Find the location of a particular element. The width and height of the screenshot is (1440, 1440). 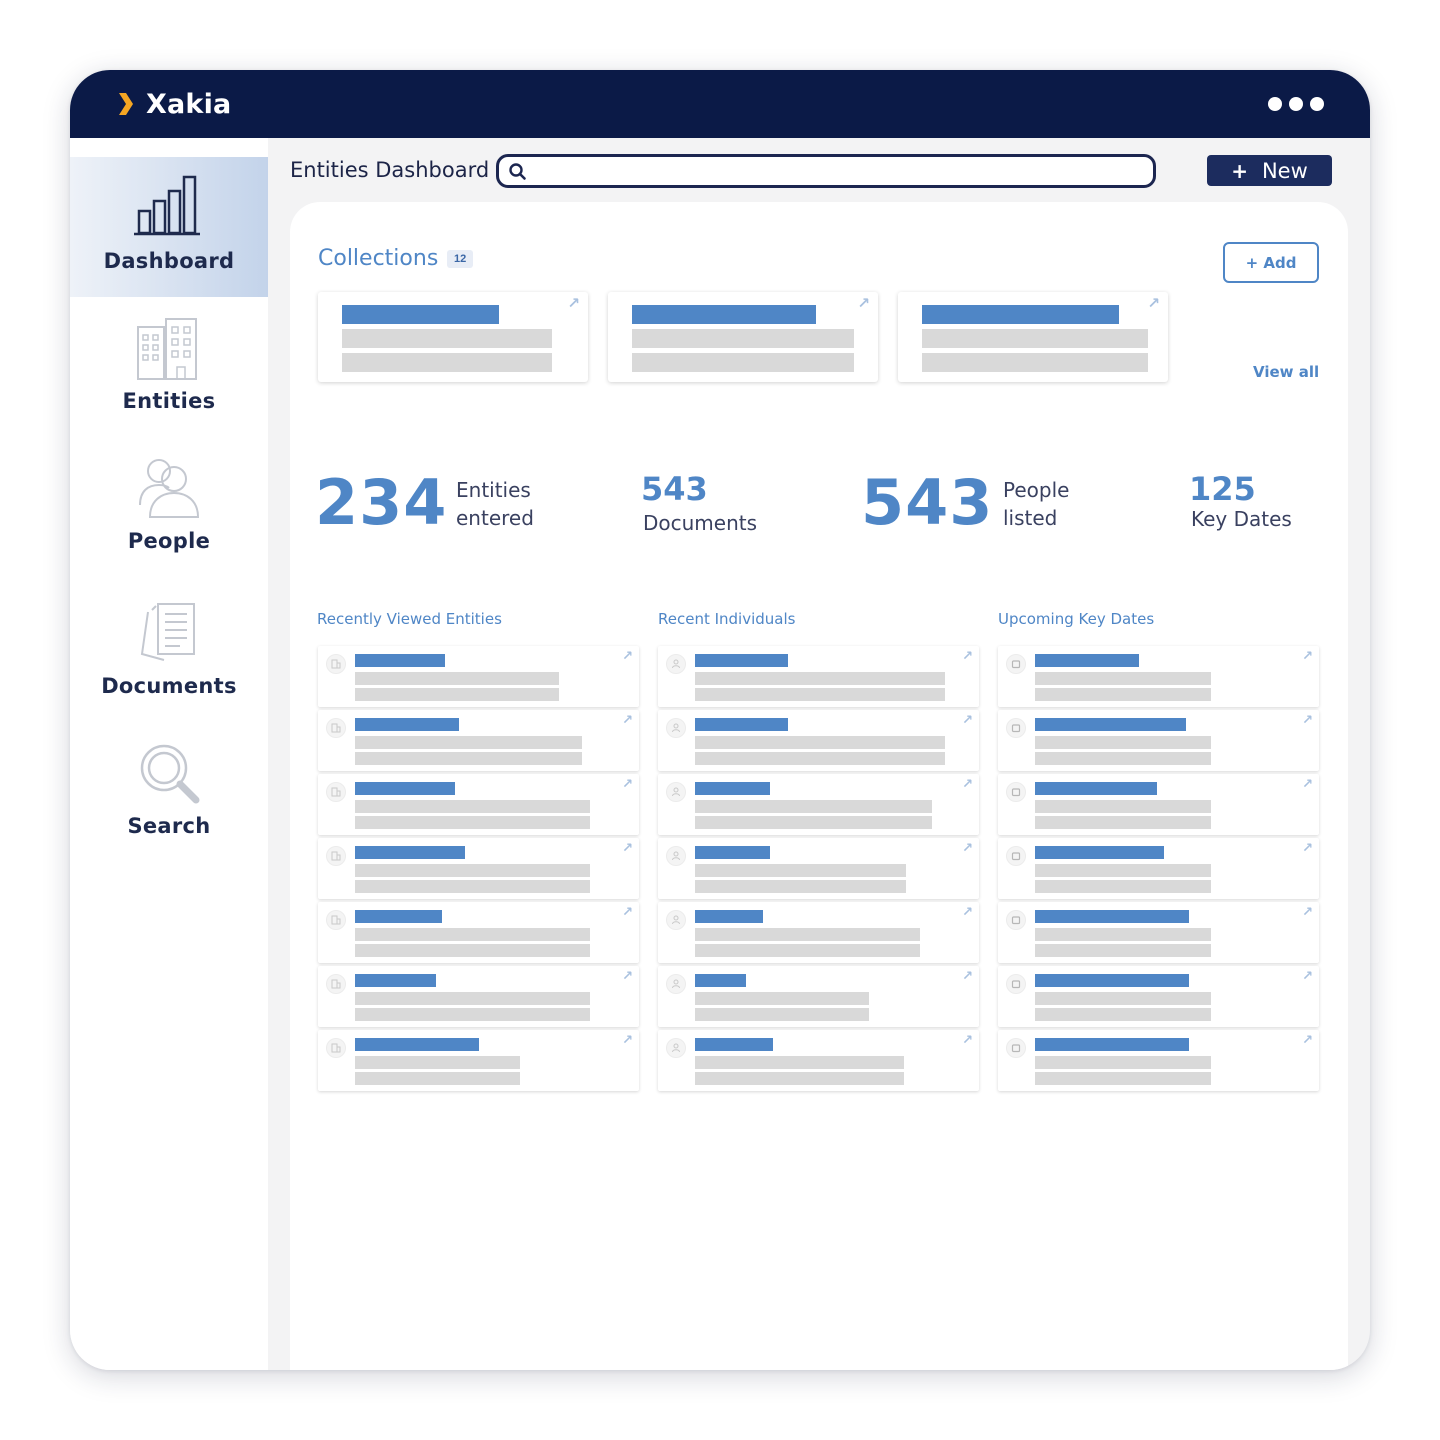

top-bar: Xakia is located at coordinates (720, 104).